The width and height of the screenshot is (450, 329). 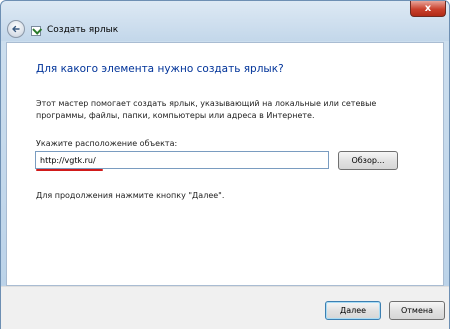 What do you see at coordinates (83, 30) in the screenshot?
I see `window-title: Создать ярлык` at bounding box center [83, 30].